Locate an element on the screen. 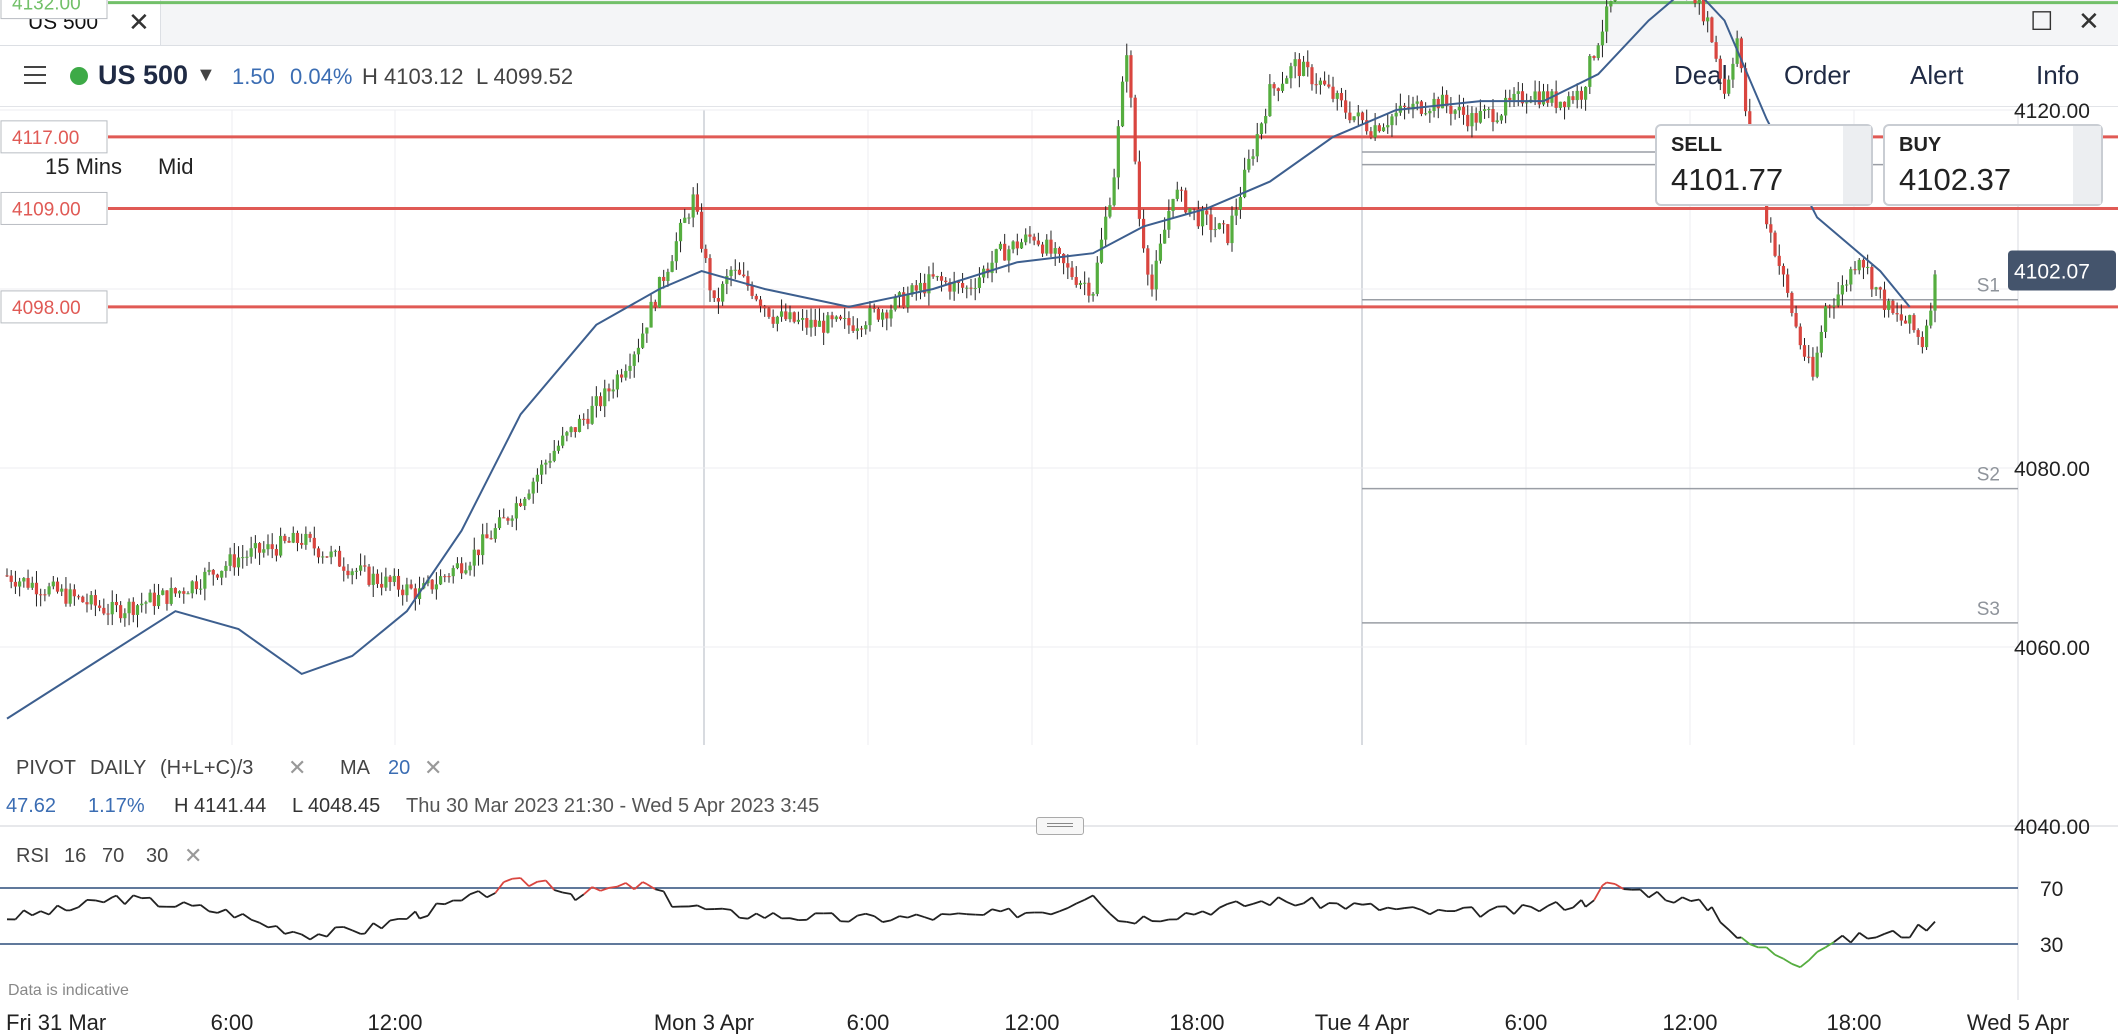 This screenshot has width=2118, height=1034. remove-ma-icon: ✕ is located at coordinates (433, 768).